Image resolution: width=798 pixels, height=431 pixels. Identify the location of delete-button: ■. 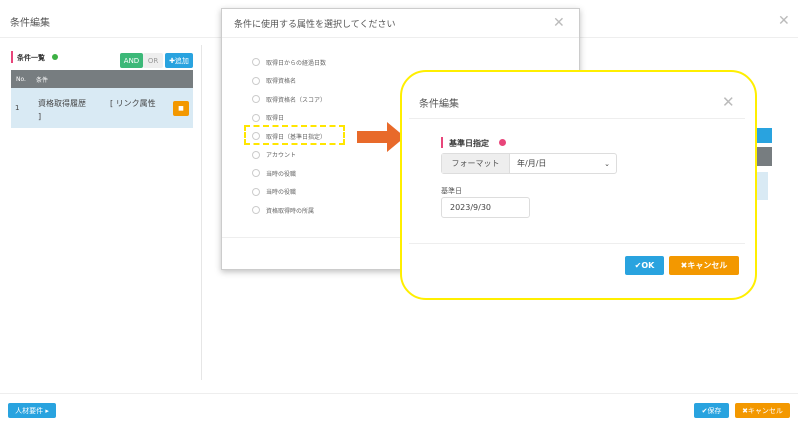
(181, 108).